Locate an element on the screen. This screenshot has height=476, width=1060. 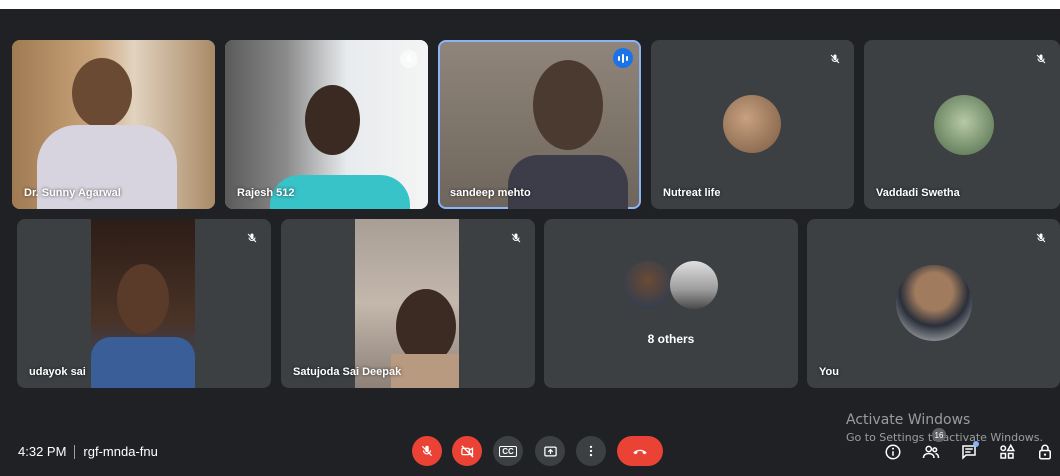
people-button is located at coordinates (931, 452).